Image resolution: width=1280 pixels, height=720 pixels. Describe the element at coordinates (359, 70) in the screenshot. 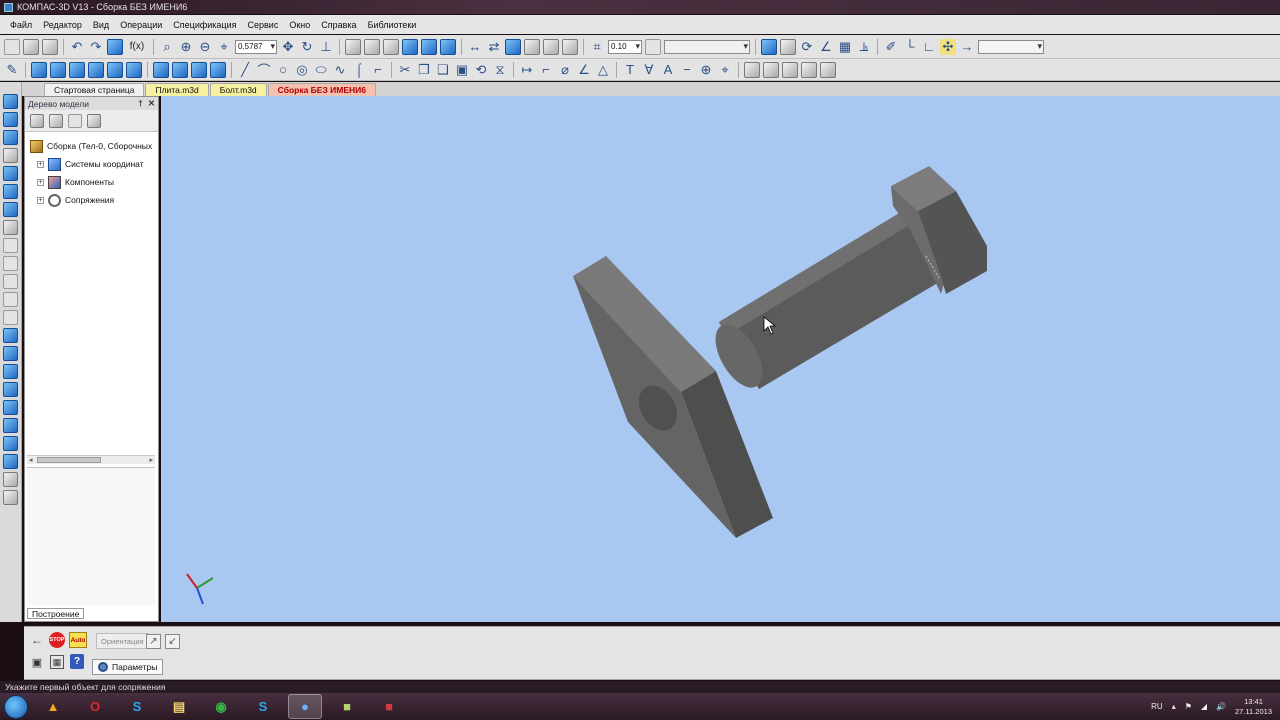

I see `polyline-icon: ⌠` at that location.